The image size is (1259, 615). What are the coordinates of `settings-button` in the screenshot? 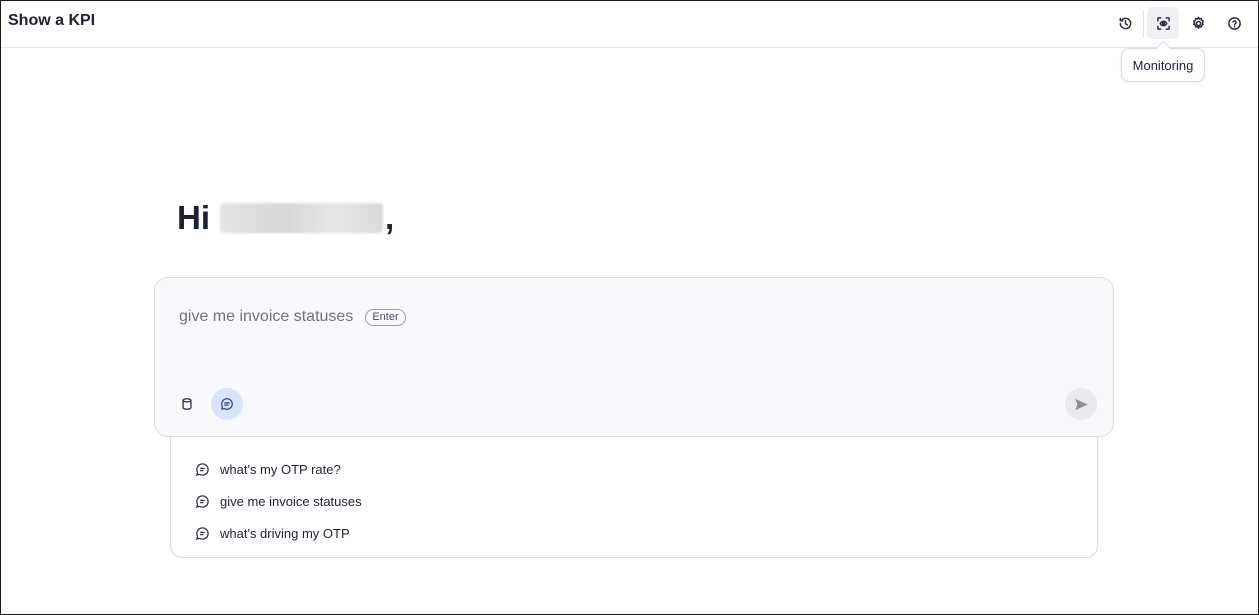 It's located at (1198, 23).